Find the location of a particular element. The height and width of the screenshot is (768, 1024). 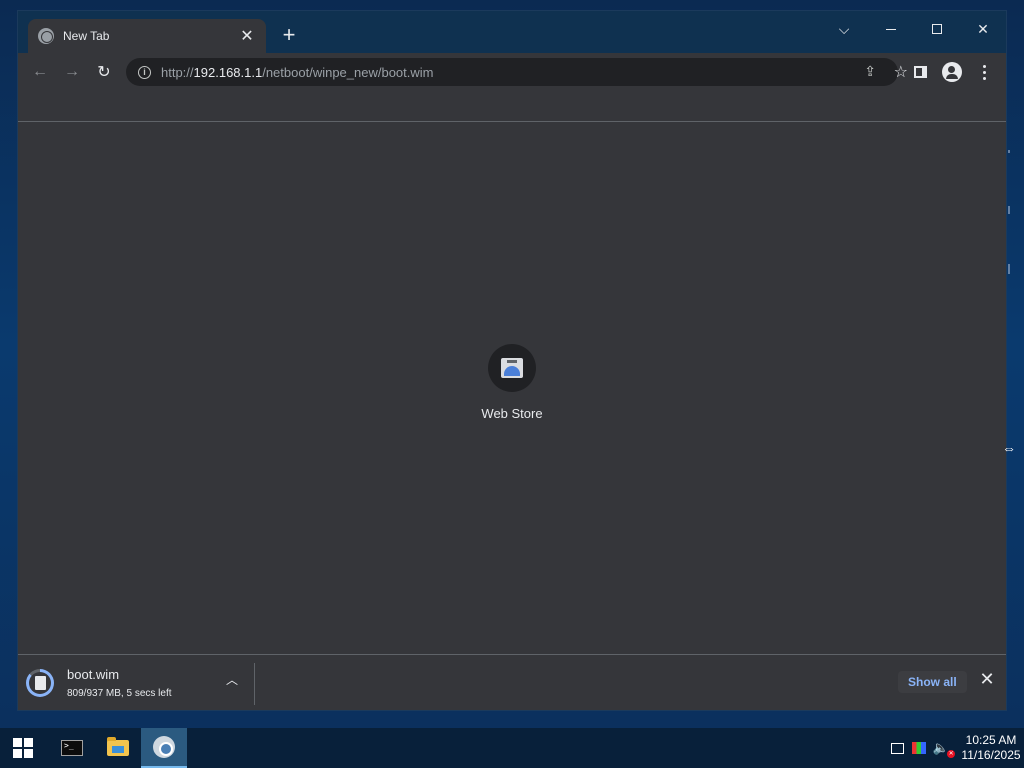

maximize-button is located at coordinates (937, 29).